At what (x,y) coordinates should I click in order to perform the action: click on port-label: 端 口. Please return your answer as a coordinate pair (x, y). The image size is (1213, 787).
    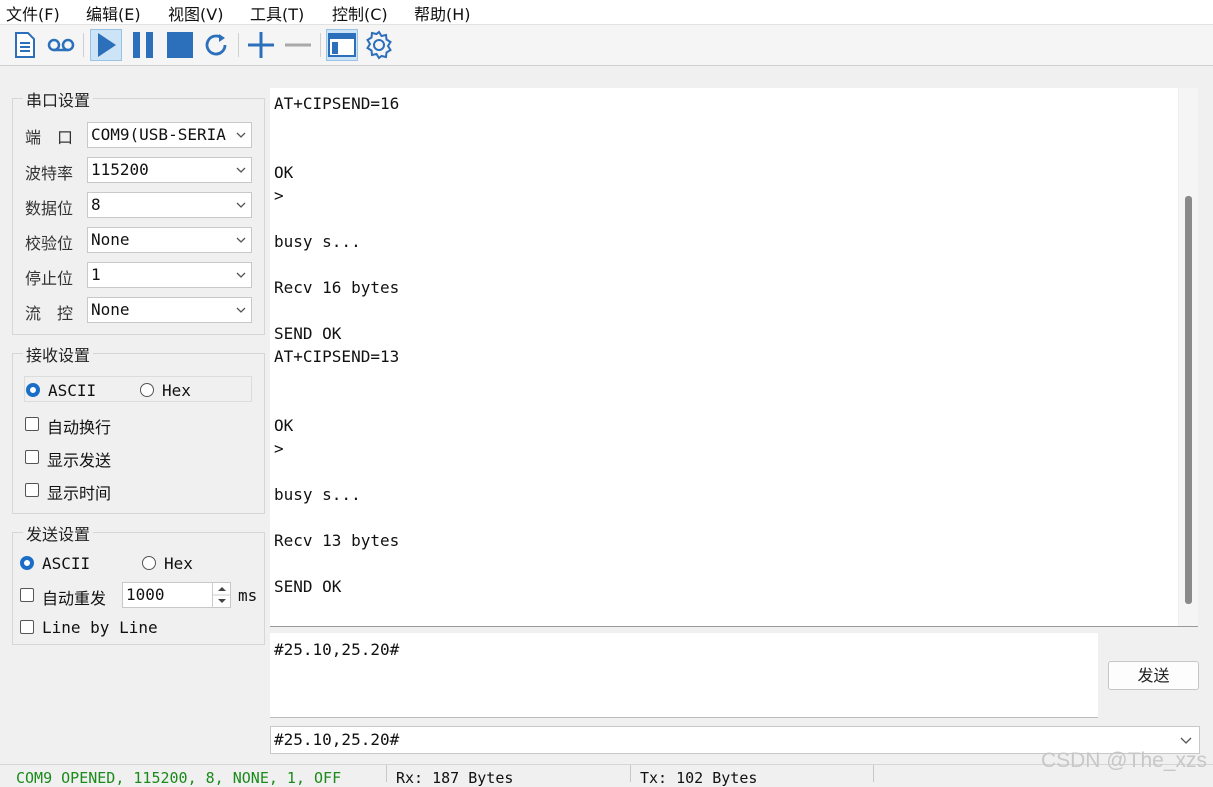
    Looking at the image, I should click on (49, 137).